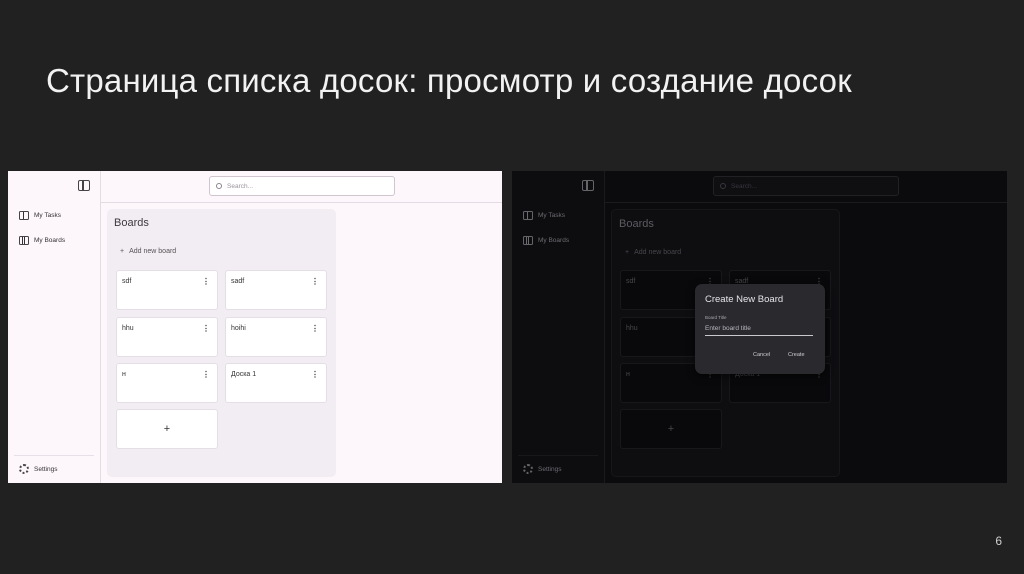  What do you see at coordinates (998, 541) in the screenshot?
I see `page-number: 6` at bounding box center [998, 541].